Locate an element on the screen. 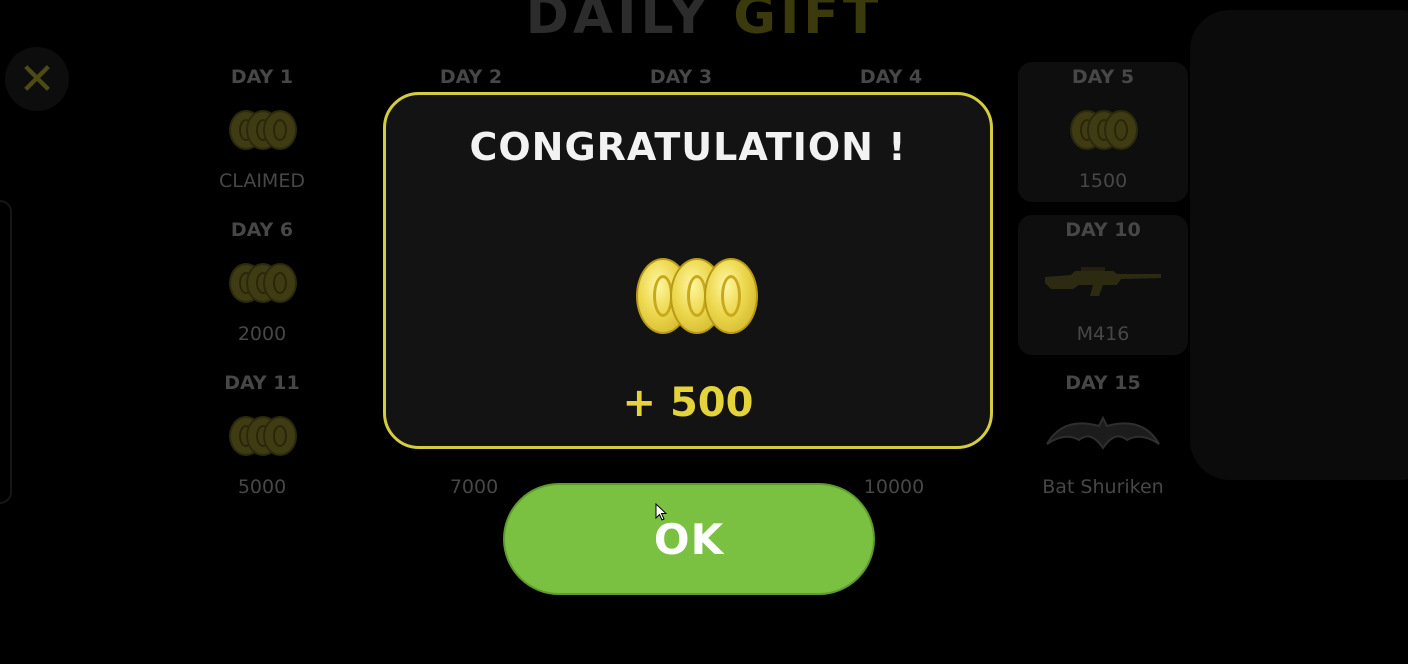  day-cell-5: DAY 5 1500 is located at coordinates (1103, 132).